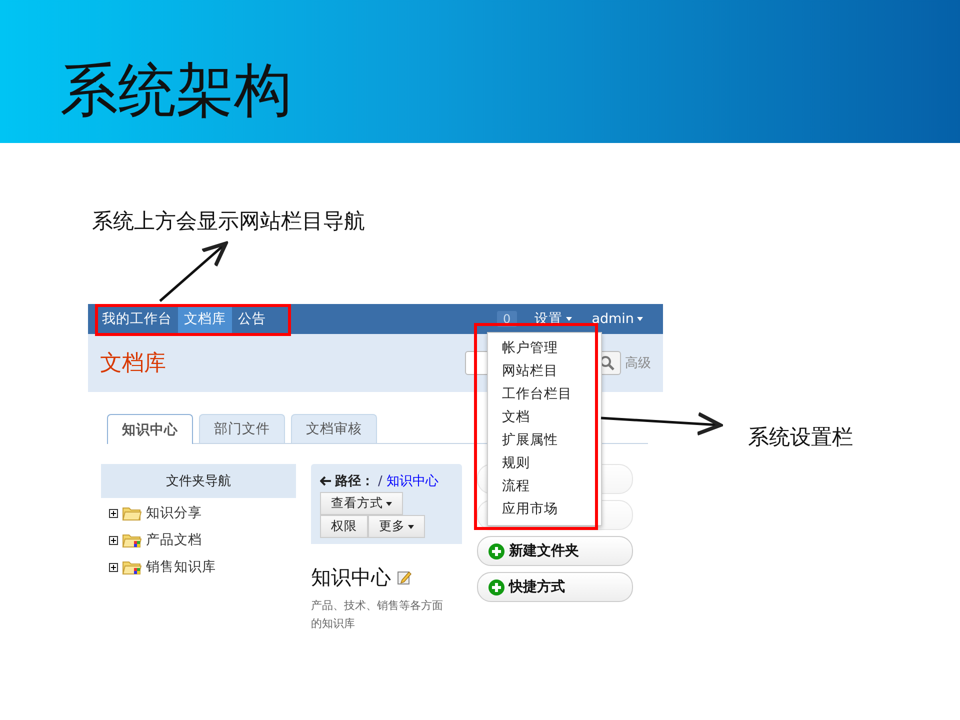 The width and height of the screenshot is (960, 720). Describe the element at coordinates (325, 481) in the screenshot. I see `back-arrow-icon` at that location.